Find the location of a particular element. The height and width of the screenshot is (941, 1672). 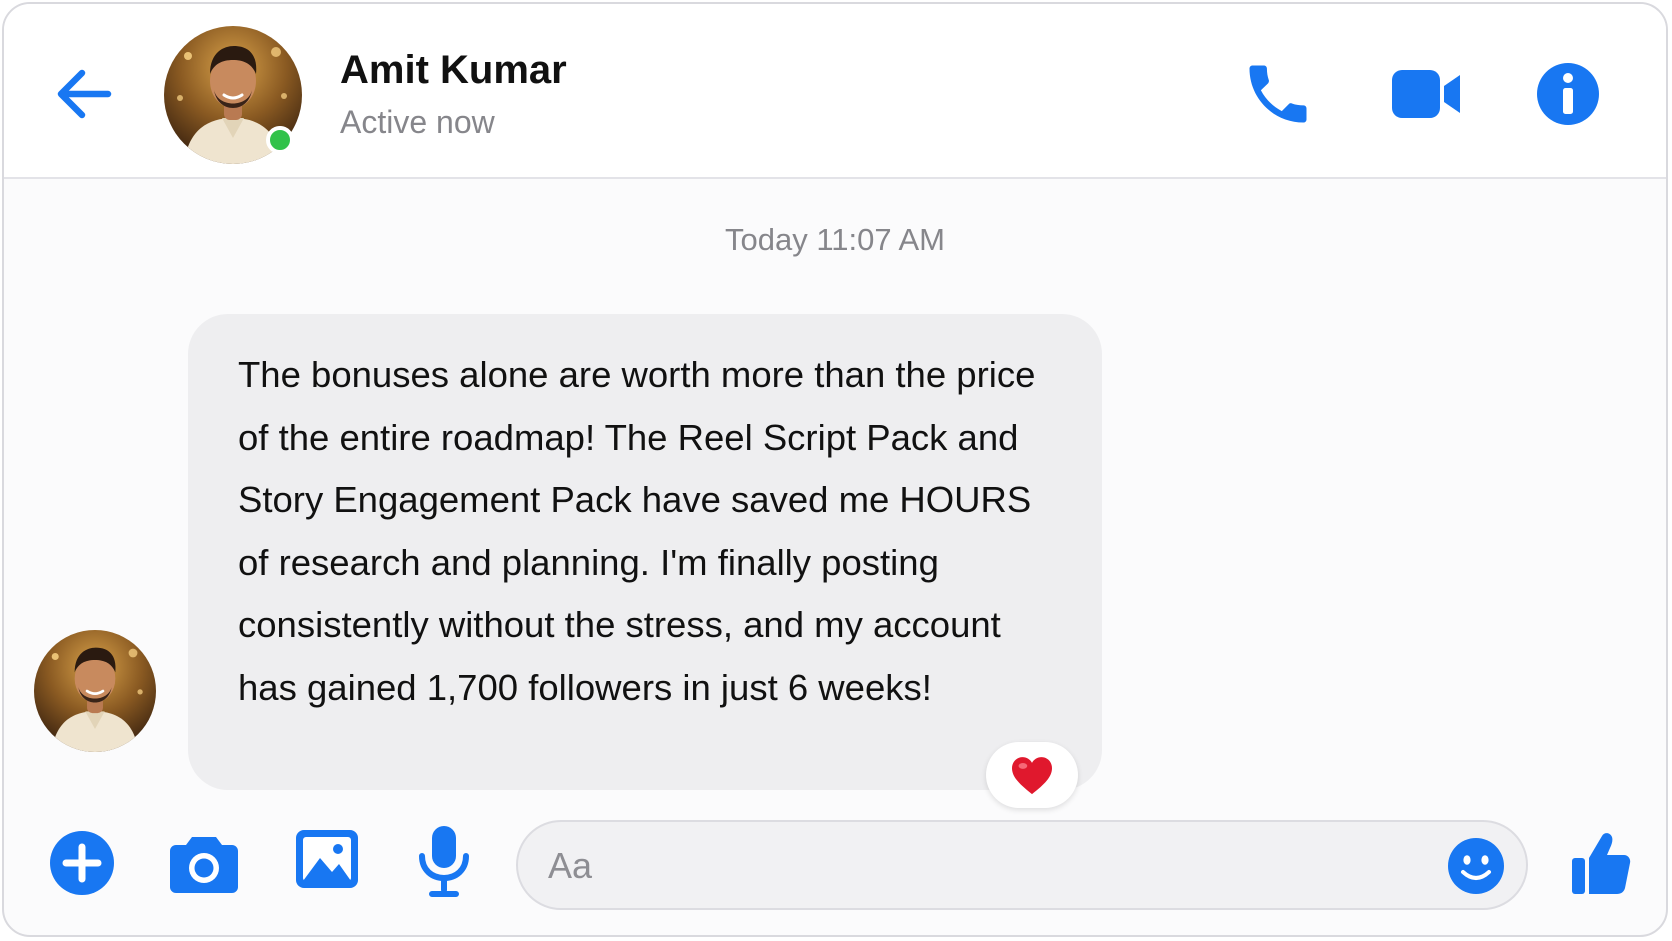

gallery-button is located at coordinates (327, 859).